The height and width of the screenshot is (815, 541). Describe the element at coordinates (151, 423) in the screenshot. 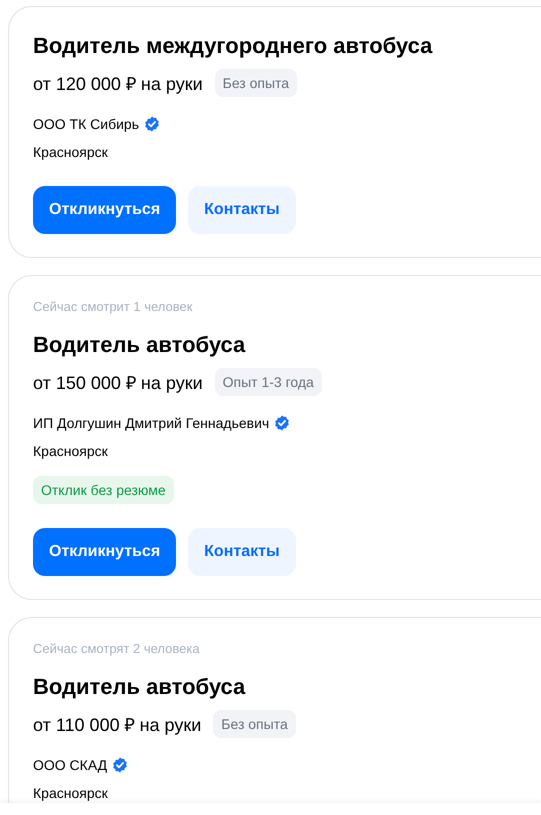

I see `company-name: ИП Долгушин Дмитрий Геннадьевич` at that location.